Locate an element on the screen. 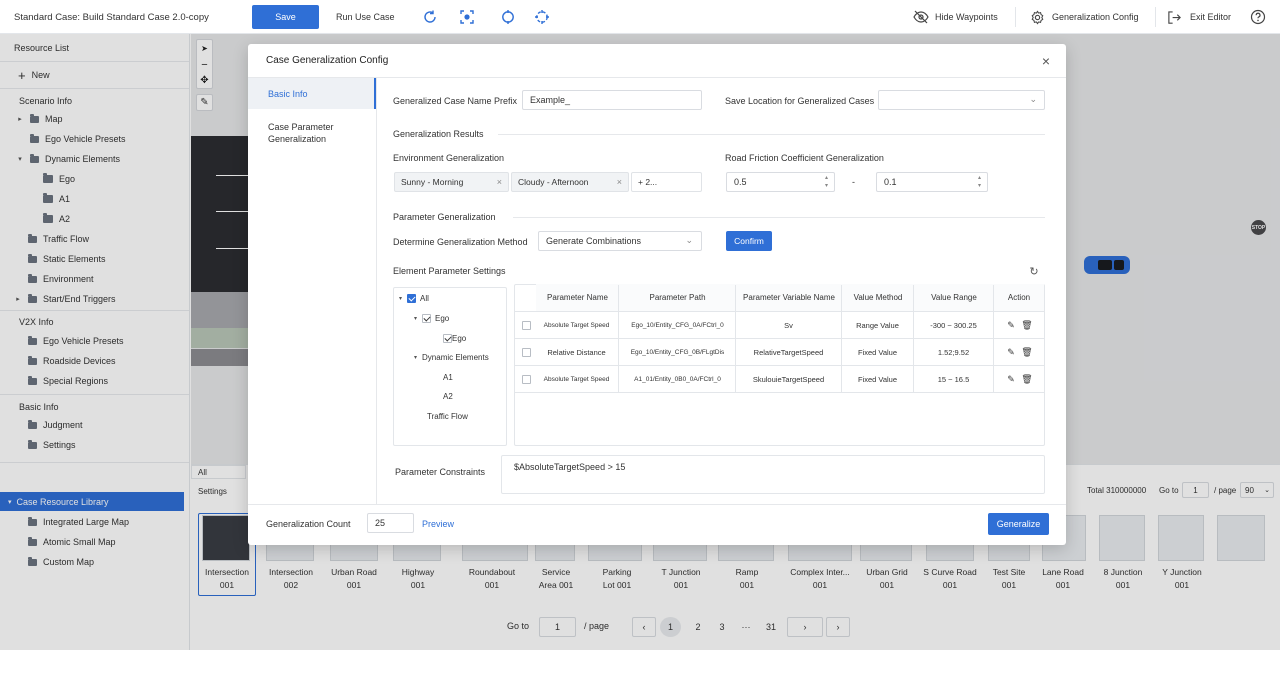  column-header: Value Method is located at coordinates (878, 297).